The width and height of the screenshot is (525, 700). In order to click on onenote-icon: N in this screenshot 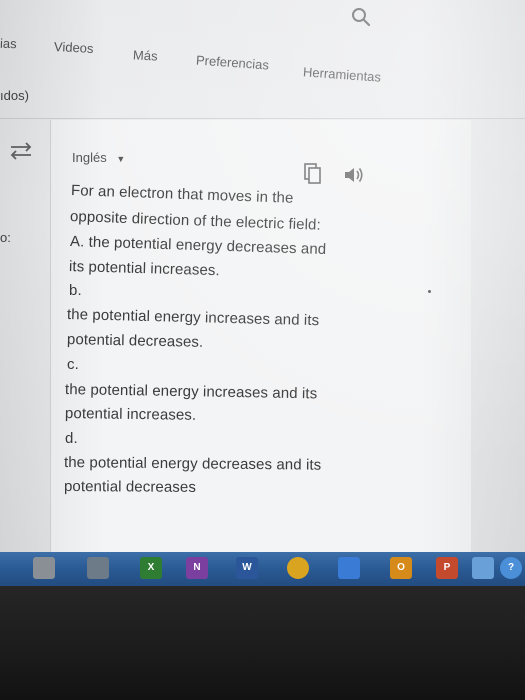, I will do `click(197, 568)`.